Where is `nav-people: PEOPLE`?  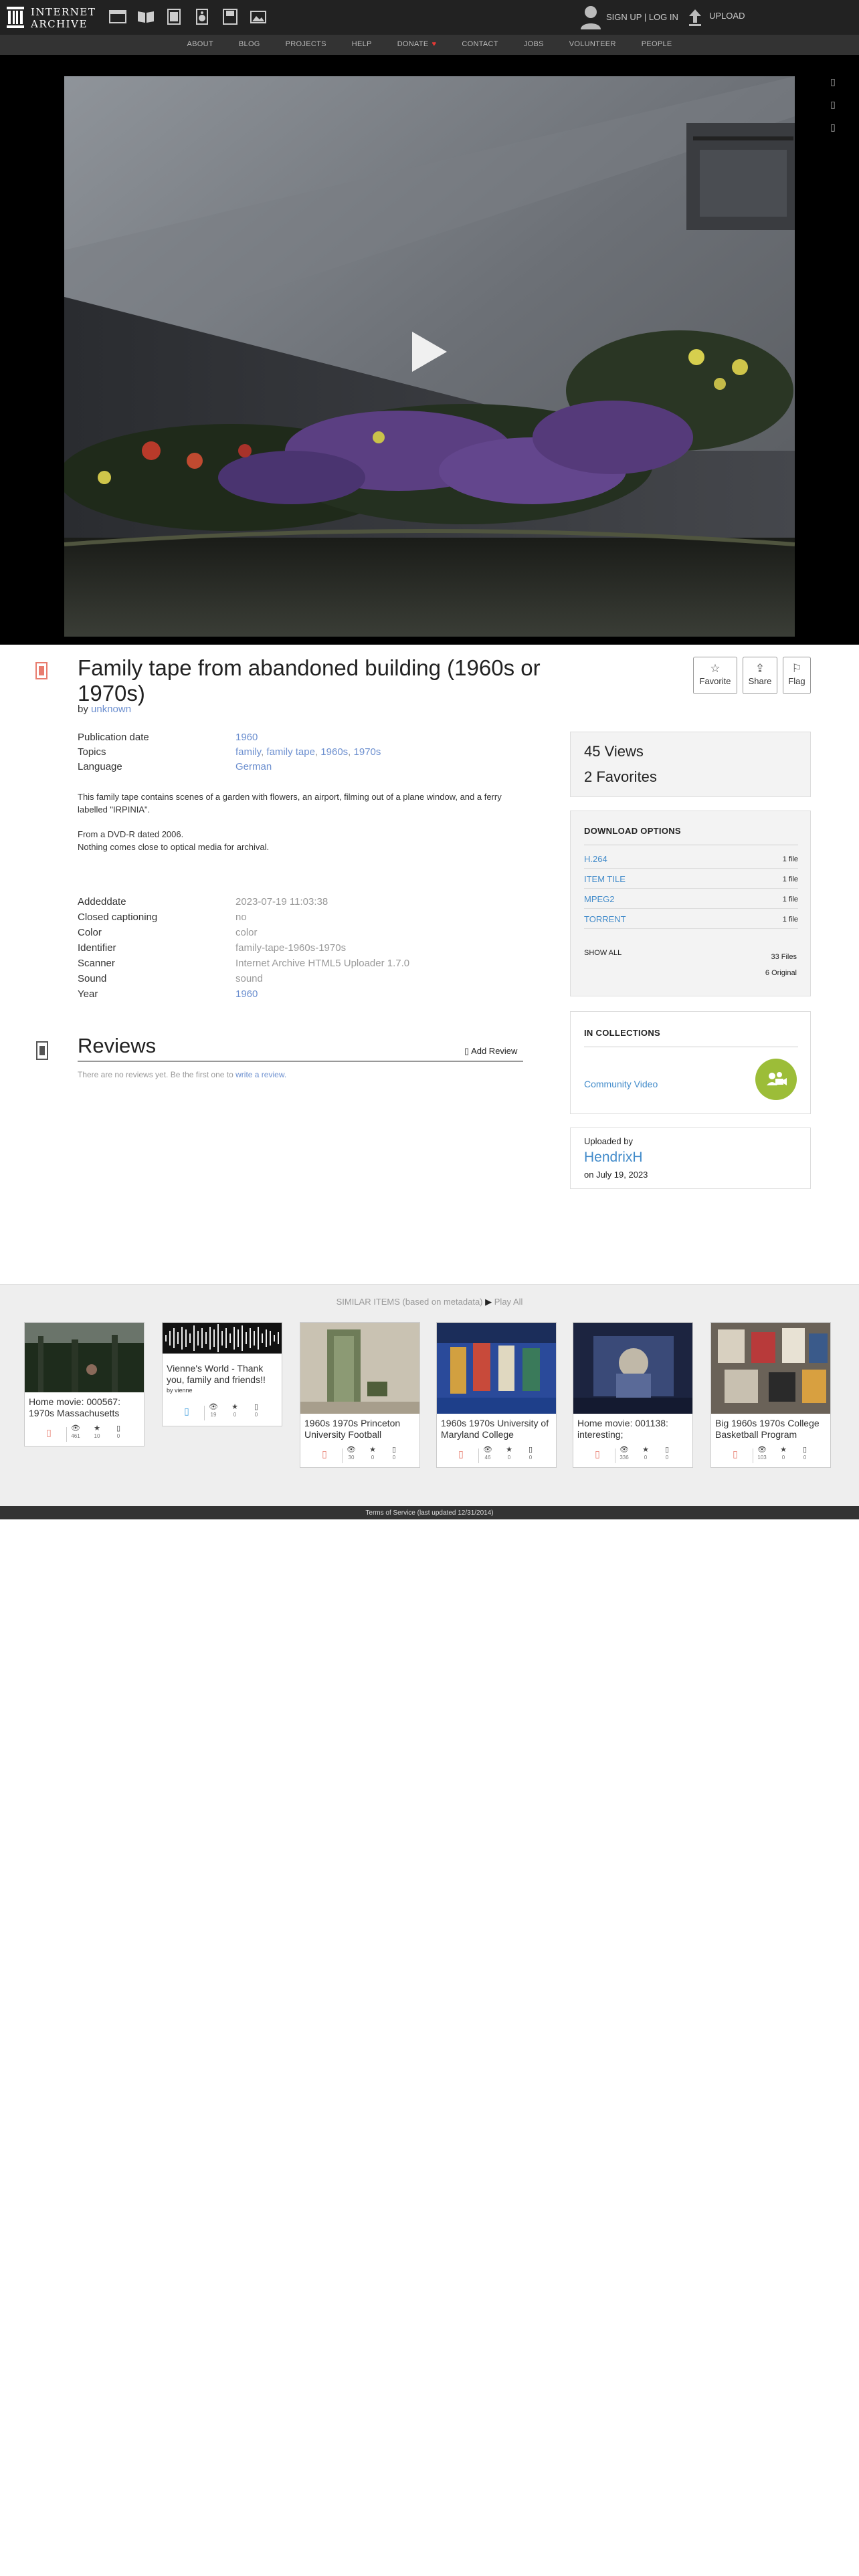 nav-people: PEOPLE is located at coordinates (657, 44).